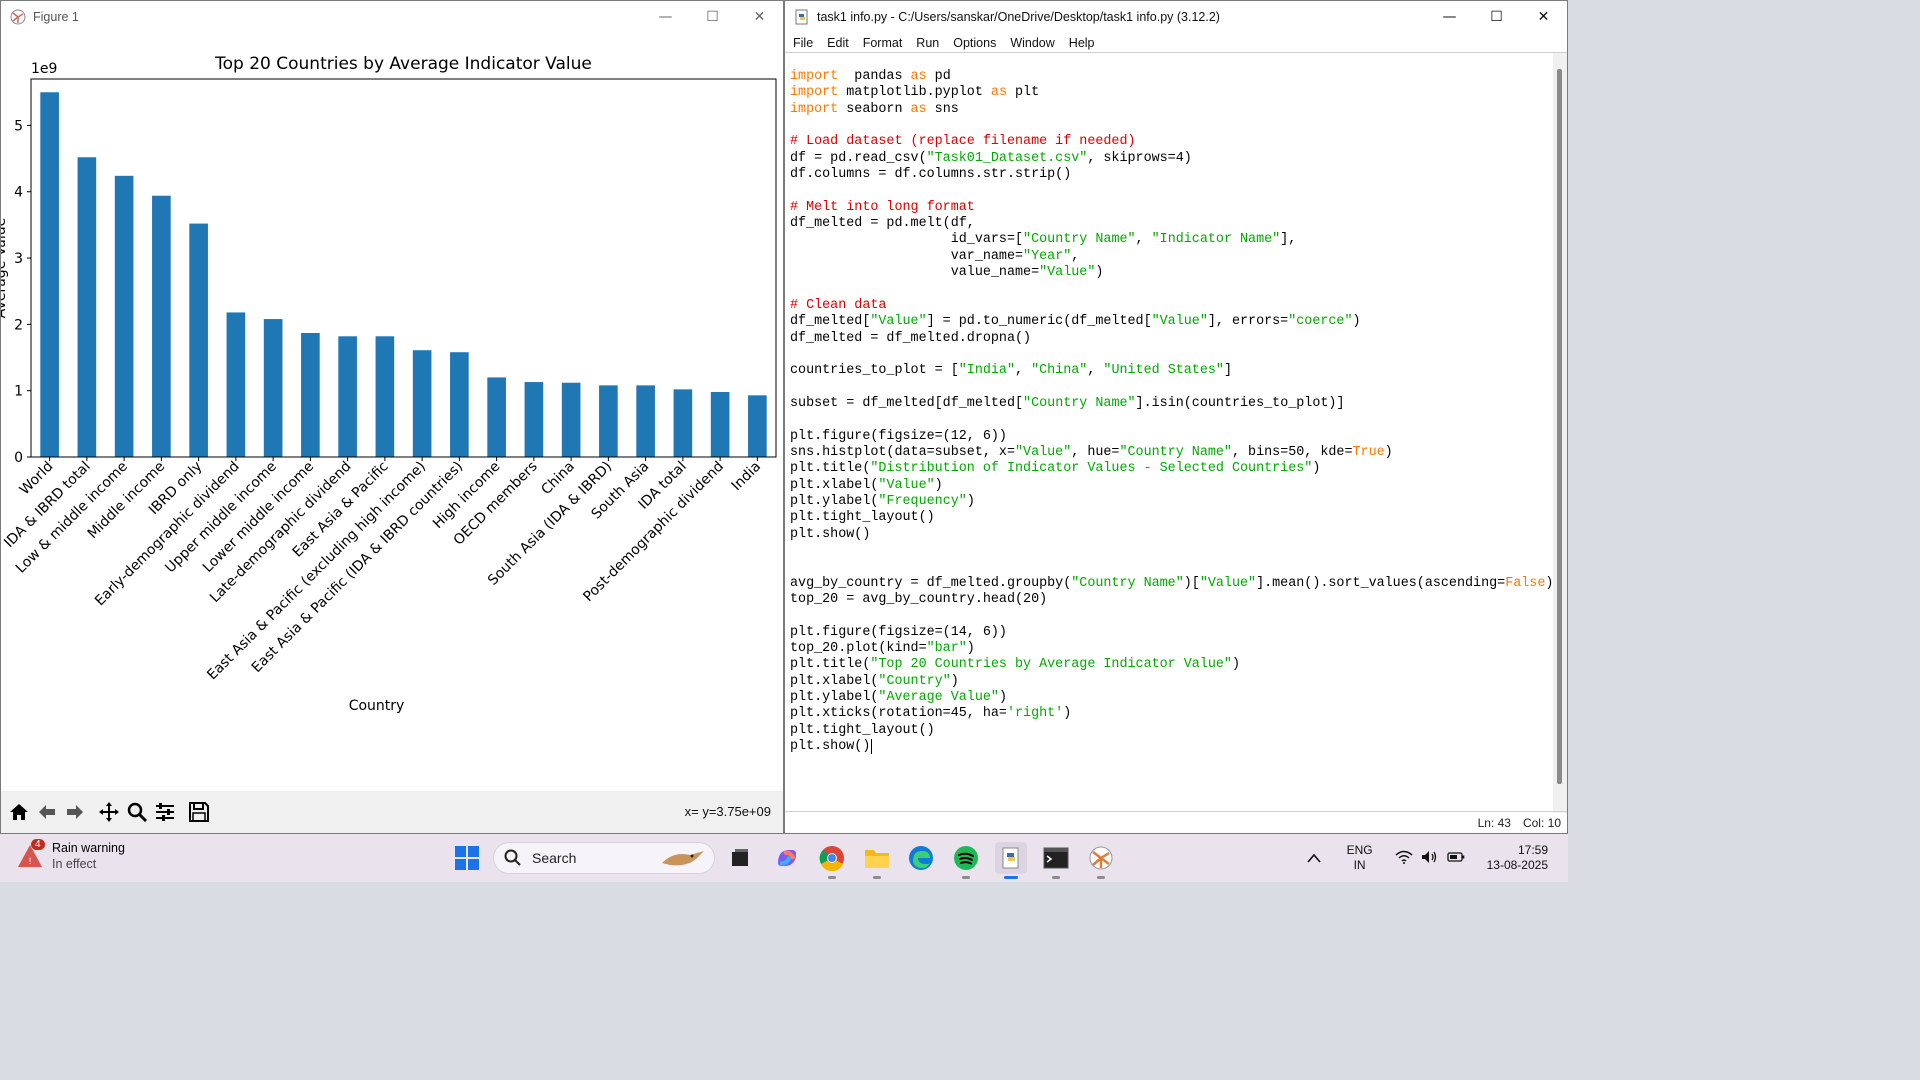 The width and height of the screenshot is (1920, 1080). Describe the element at coordinates (47, 812) in the screenshot. I see `back-arrow-icon` at that location.